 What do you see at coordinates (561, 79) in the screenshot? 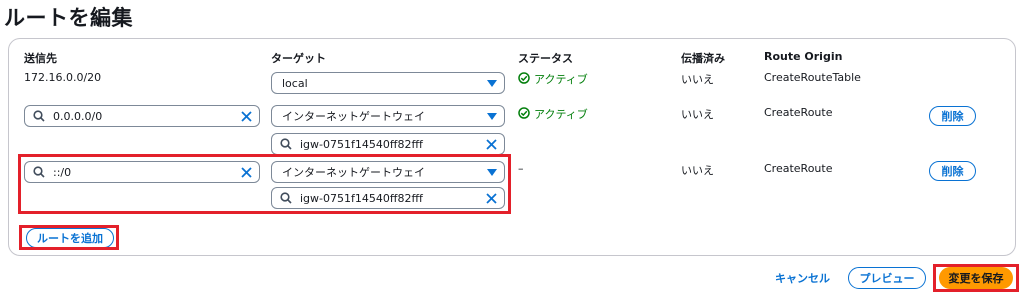
I see `row-1-status-text: アクティブ` at bounding box center [561, 79].